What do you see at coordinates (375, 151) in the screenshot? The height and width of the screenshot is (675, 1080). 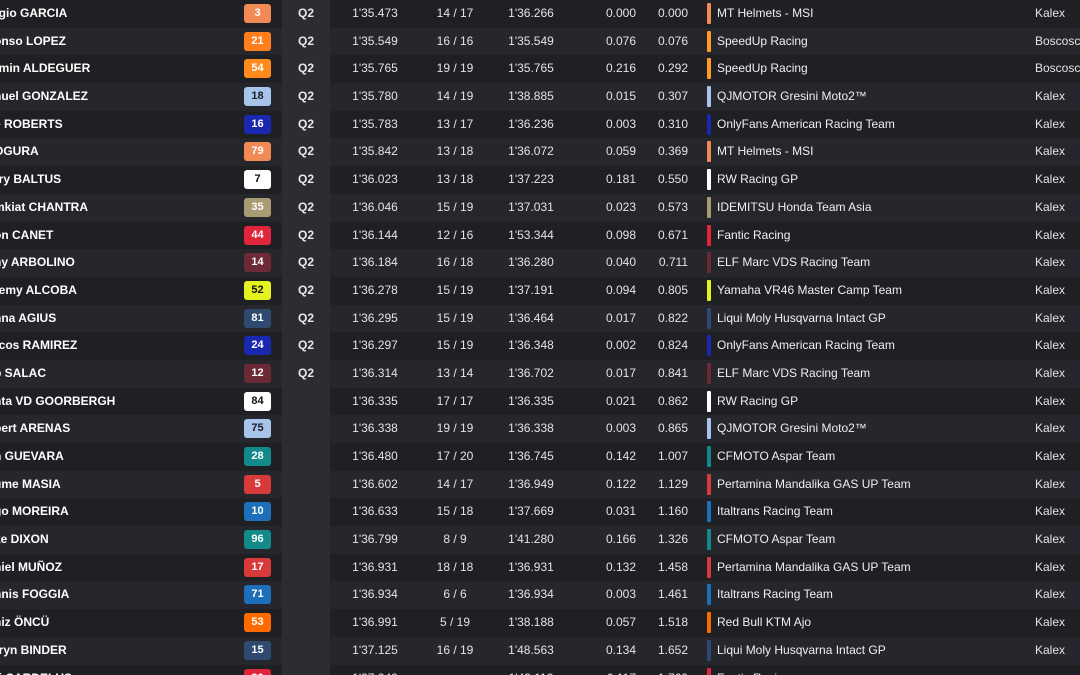 I see `best-lap: 1'35.842` at bounding box center [375, 151].